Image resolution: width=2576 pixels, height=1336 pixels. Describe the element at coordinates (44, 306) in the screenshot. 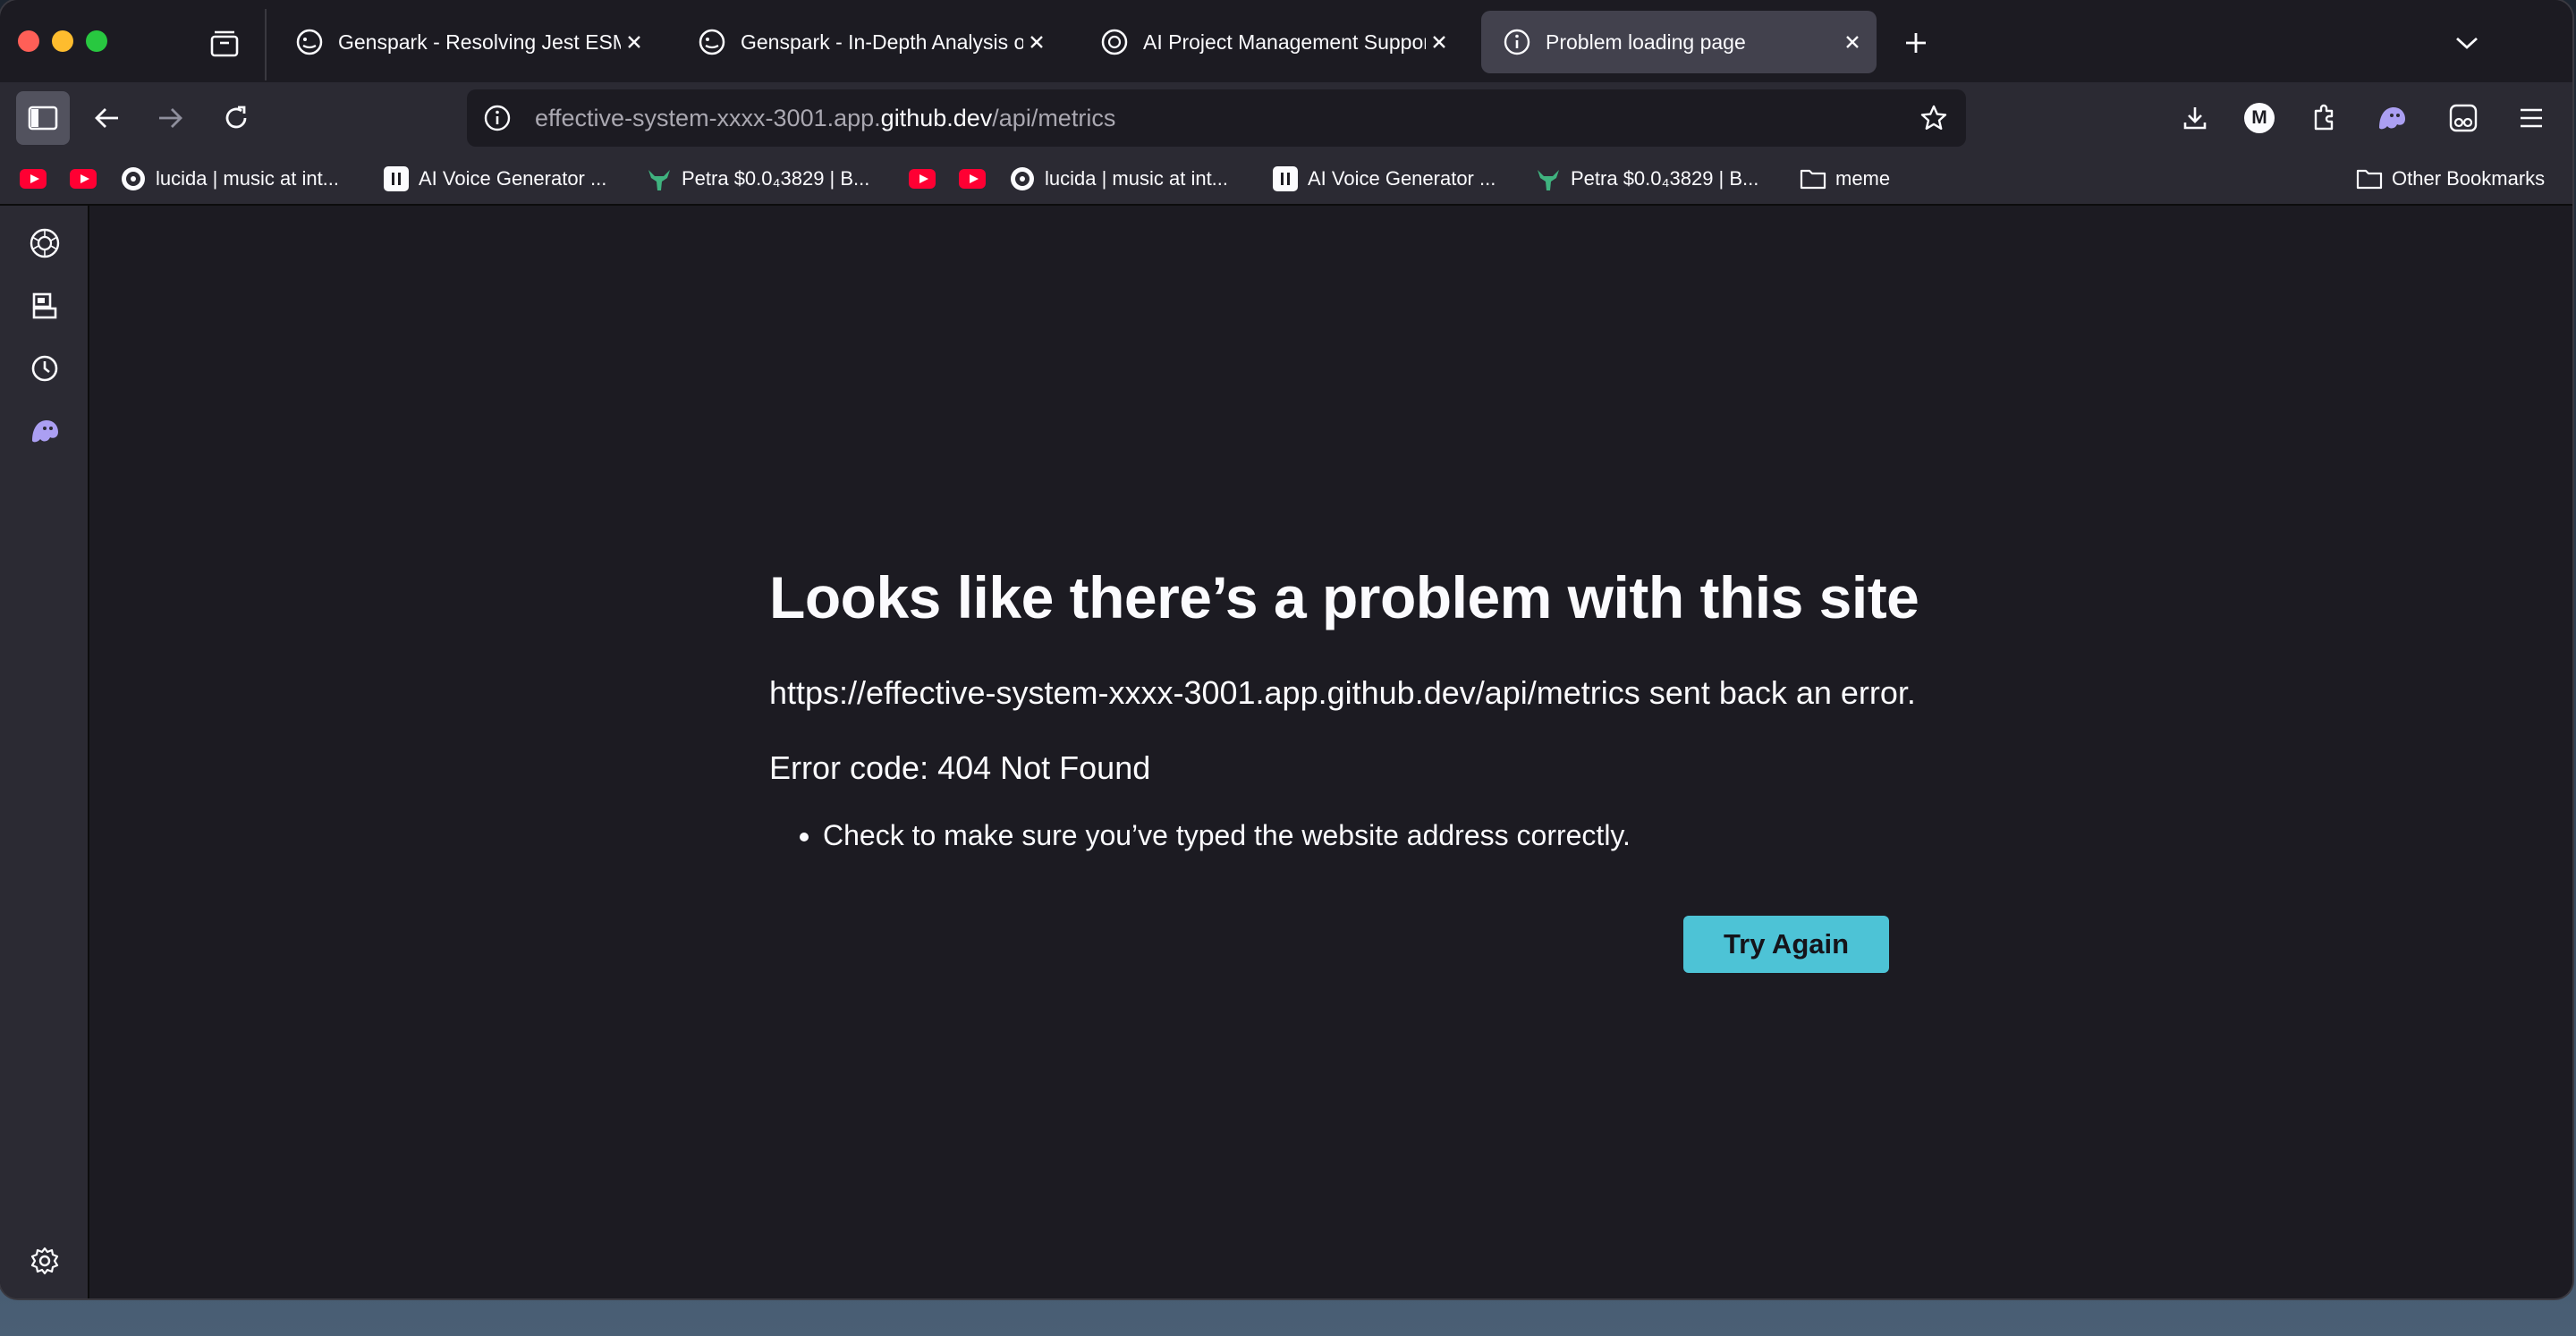

I see `synced-tabs-icon` at that location.